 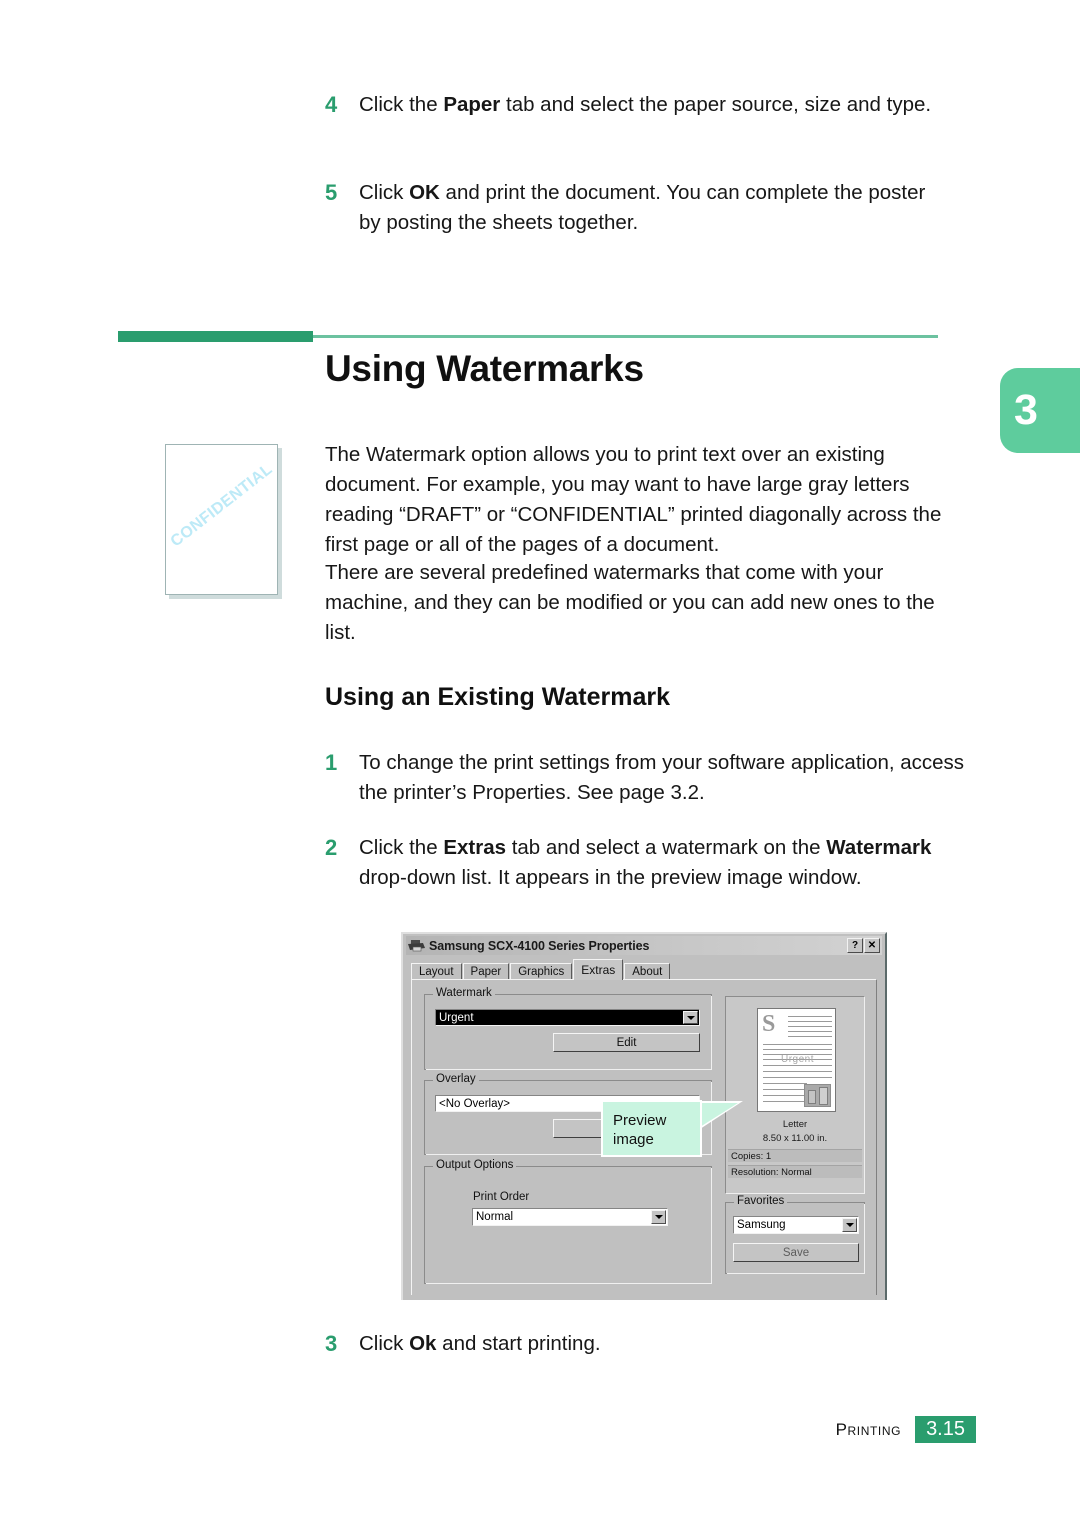 What do you see at coordinates (567, 1017) in the screenshot?
I see `watermark-select: Urgent` at bounding box center [567, 1017].